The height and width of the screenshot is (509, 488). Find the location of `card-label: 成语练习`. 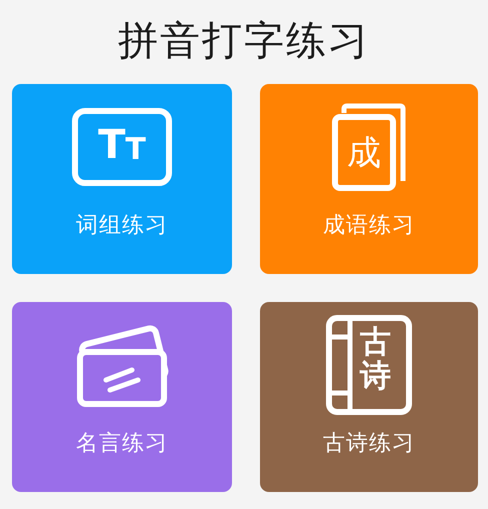

card-label: 成语练习 is located at coordinates (369, 226).